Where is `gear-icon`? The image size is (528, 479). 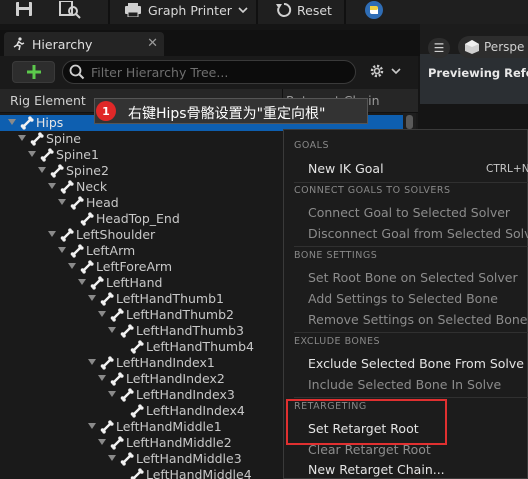
gear-icon is located at coordinates (377, 71).